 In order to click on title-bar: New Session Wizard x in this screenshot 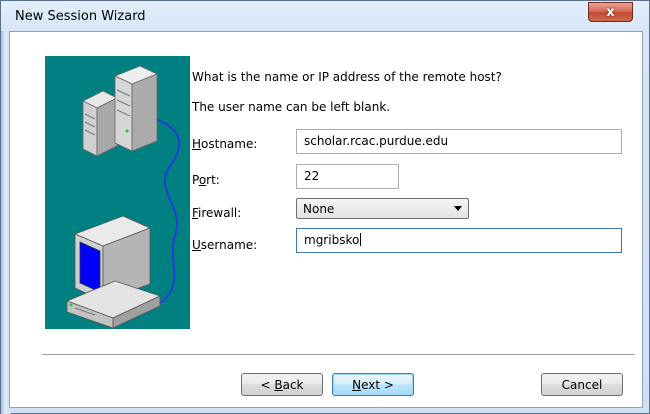, I will do `click(325, 16)`.